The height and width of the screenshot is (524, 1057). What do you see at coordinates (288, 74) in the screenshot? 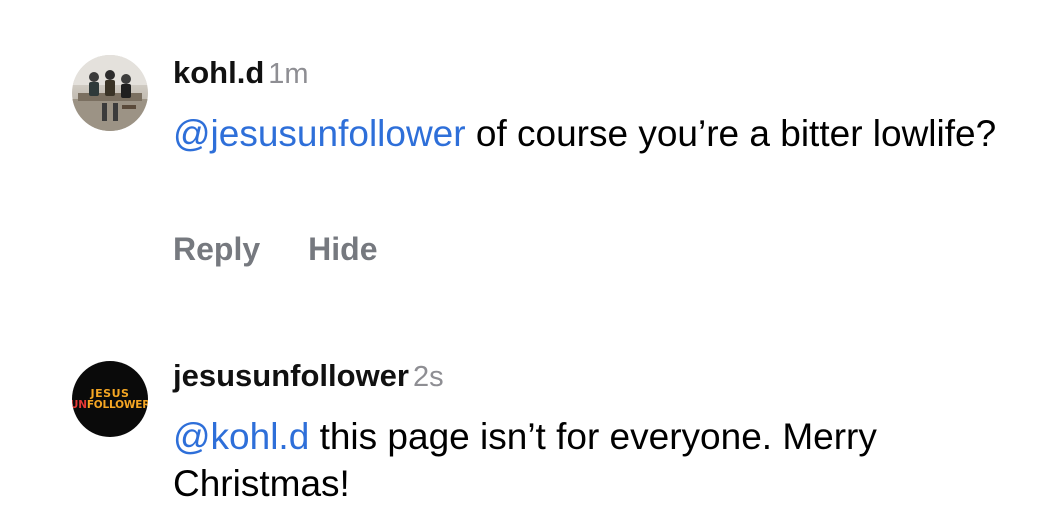
I see `timestamp: 1m` at bounding box center [288, 74].